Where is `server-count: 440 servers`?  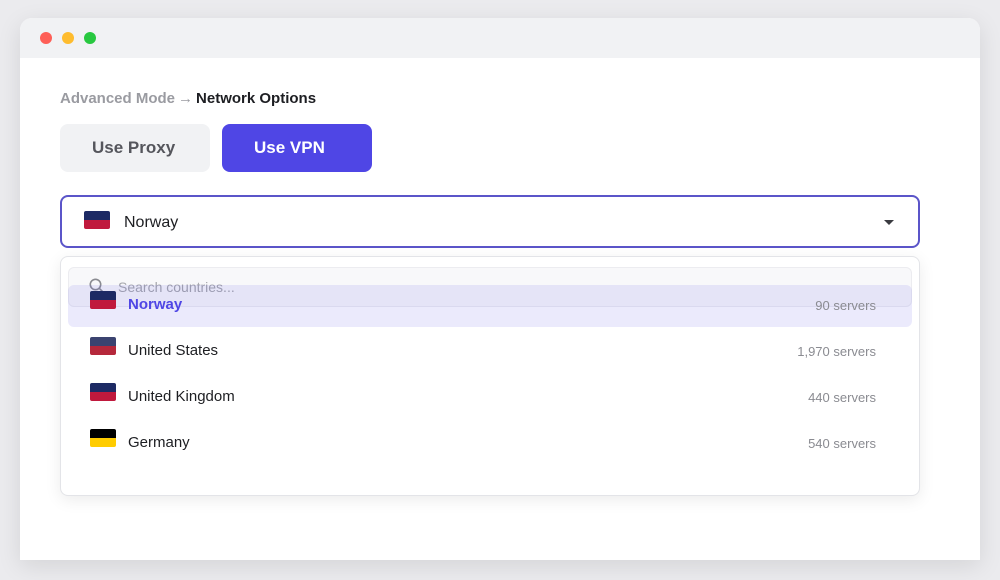 server-count: 440 servers is located at coordinates (842, 397).